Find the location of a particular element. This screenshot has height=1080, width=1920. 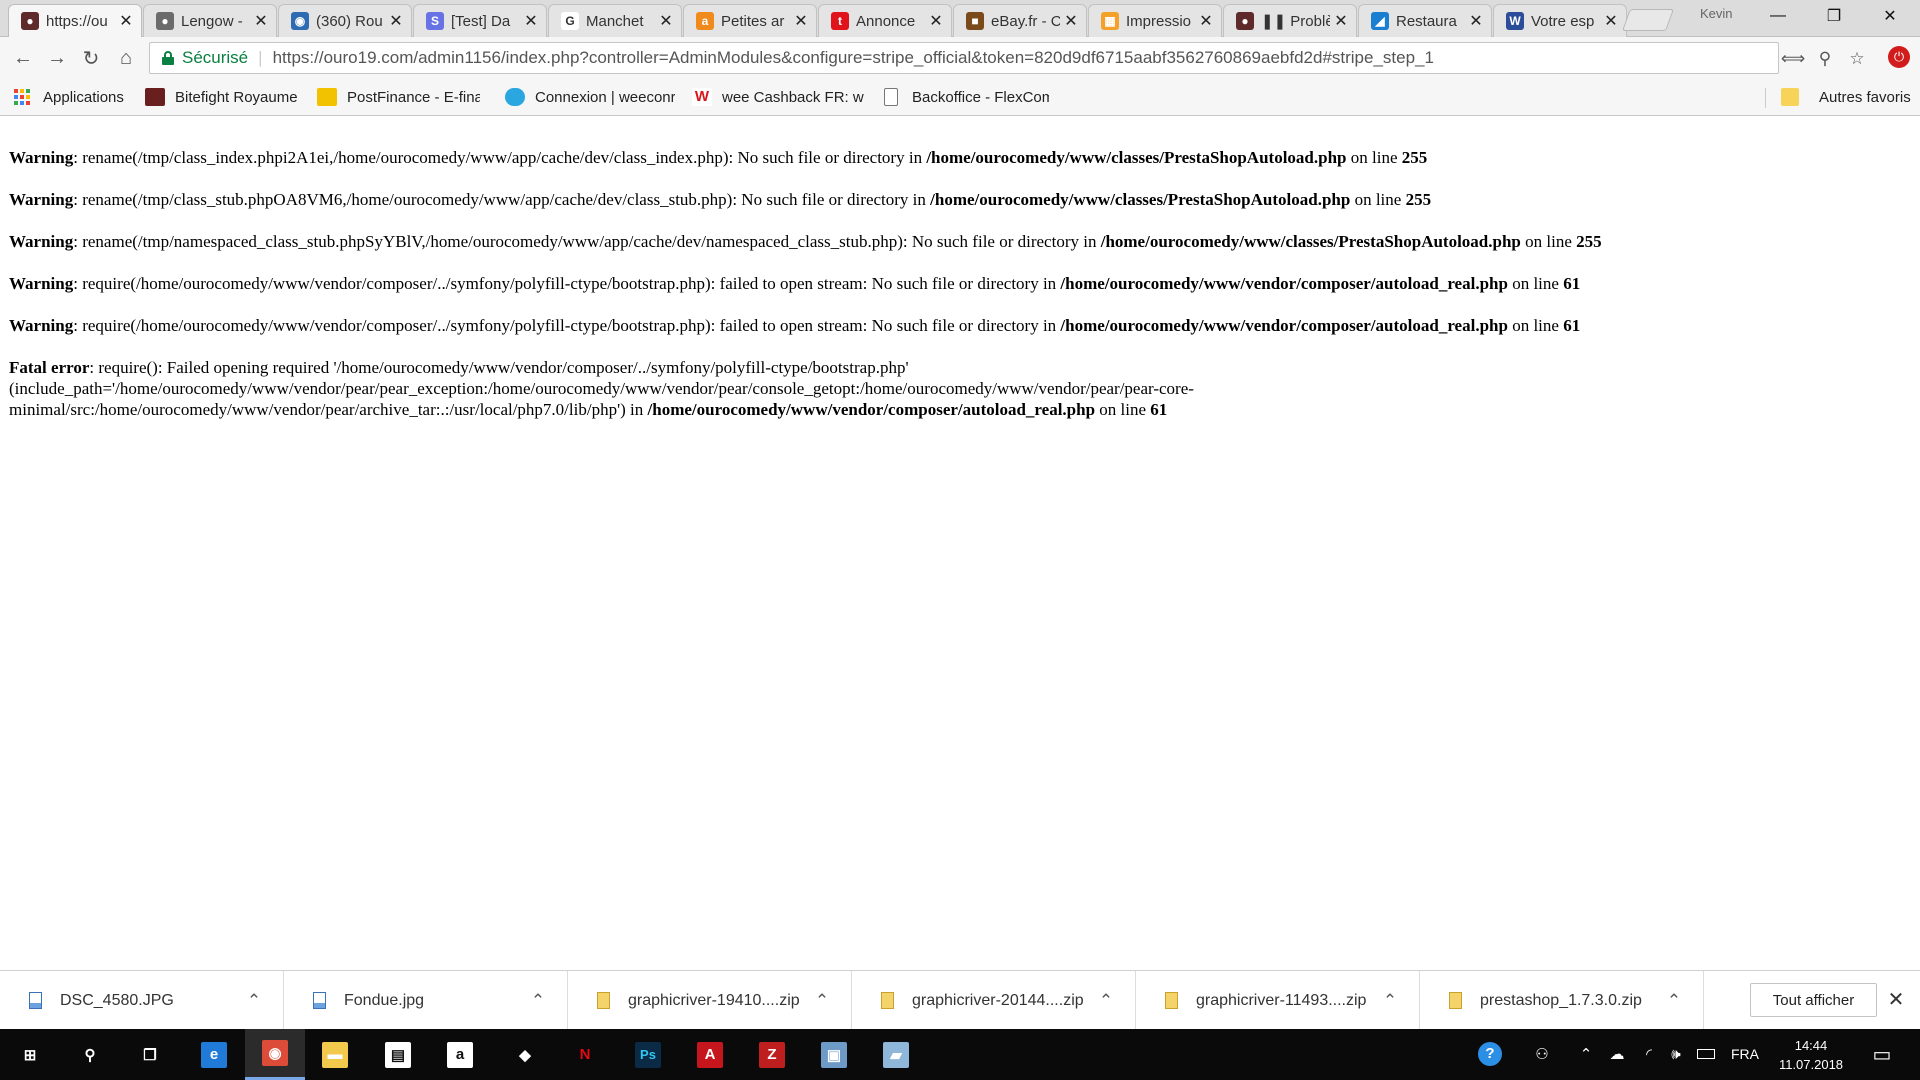

new-tab-button is located at coordinates (1648, 20).